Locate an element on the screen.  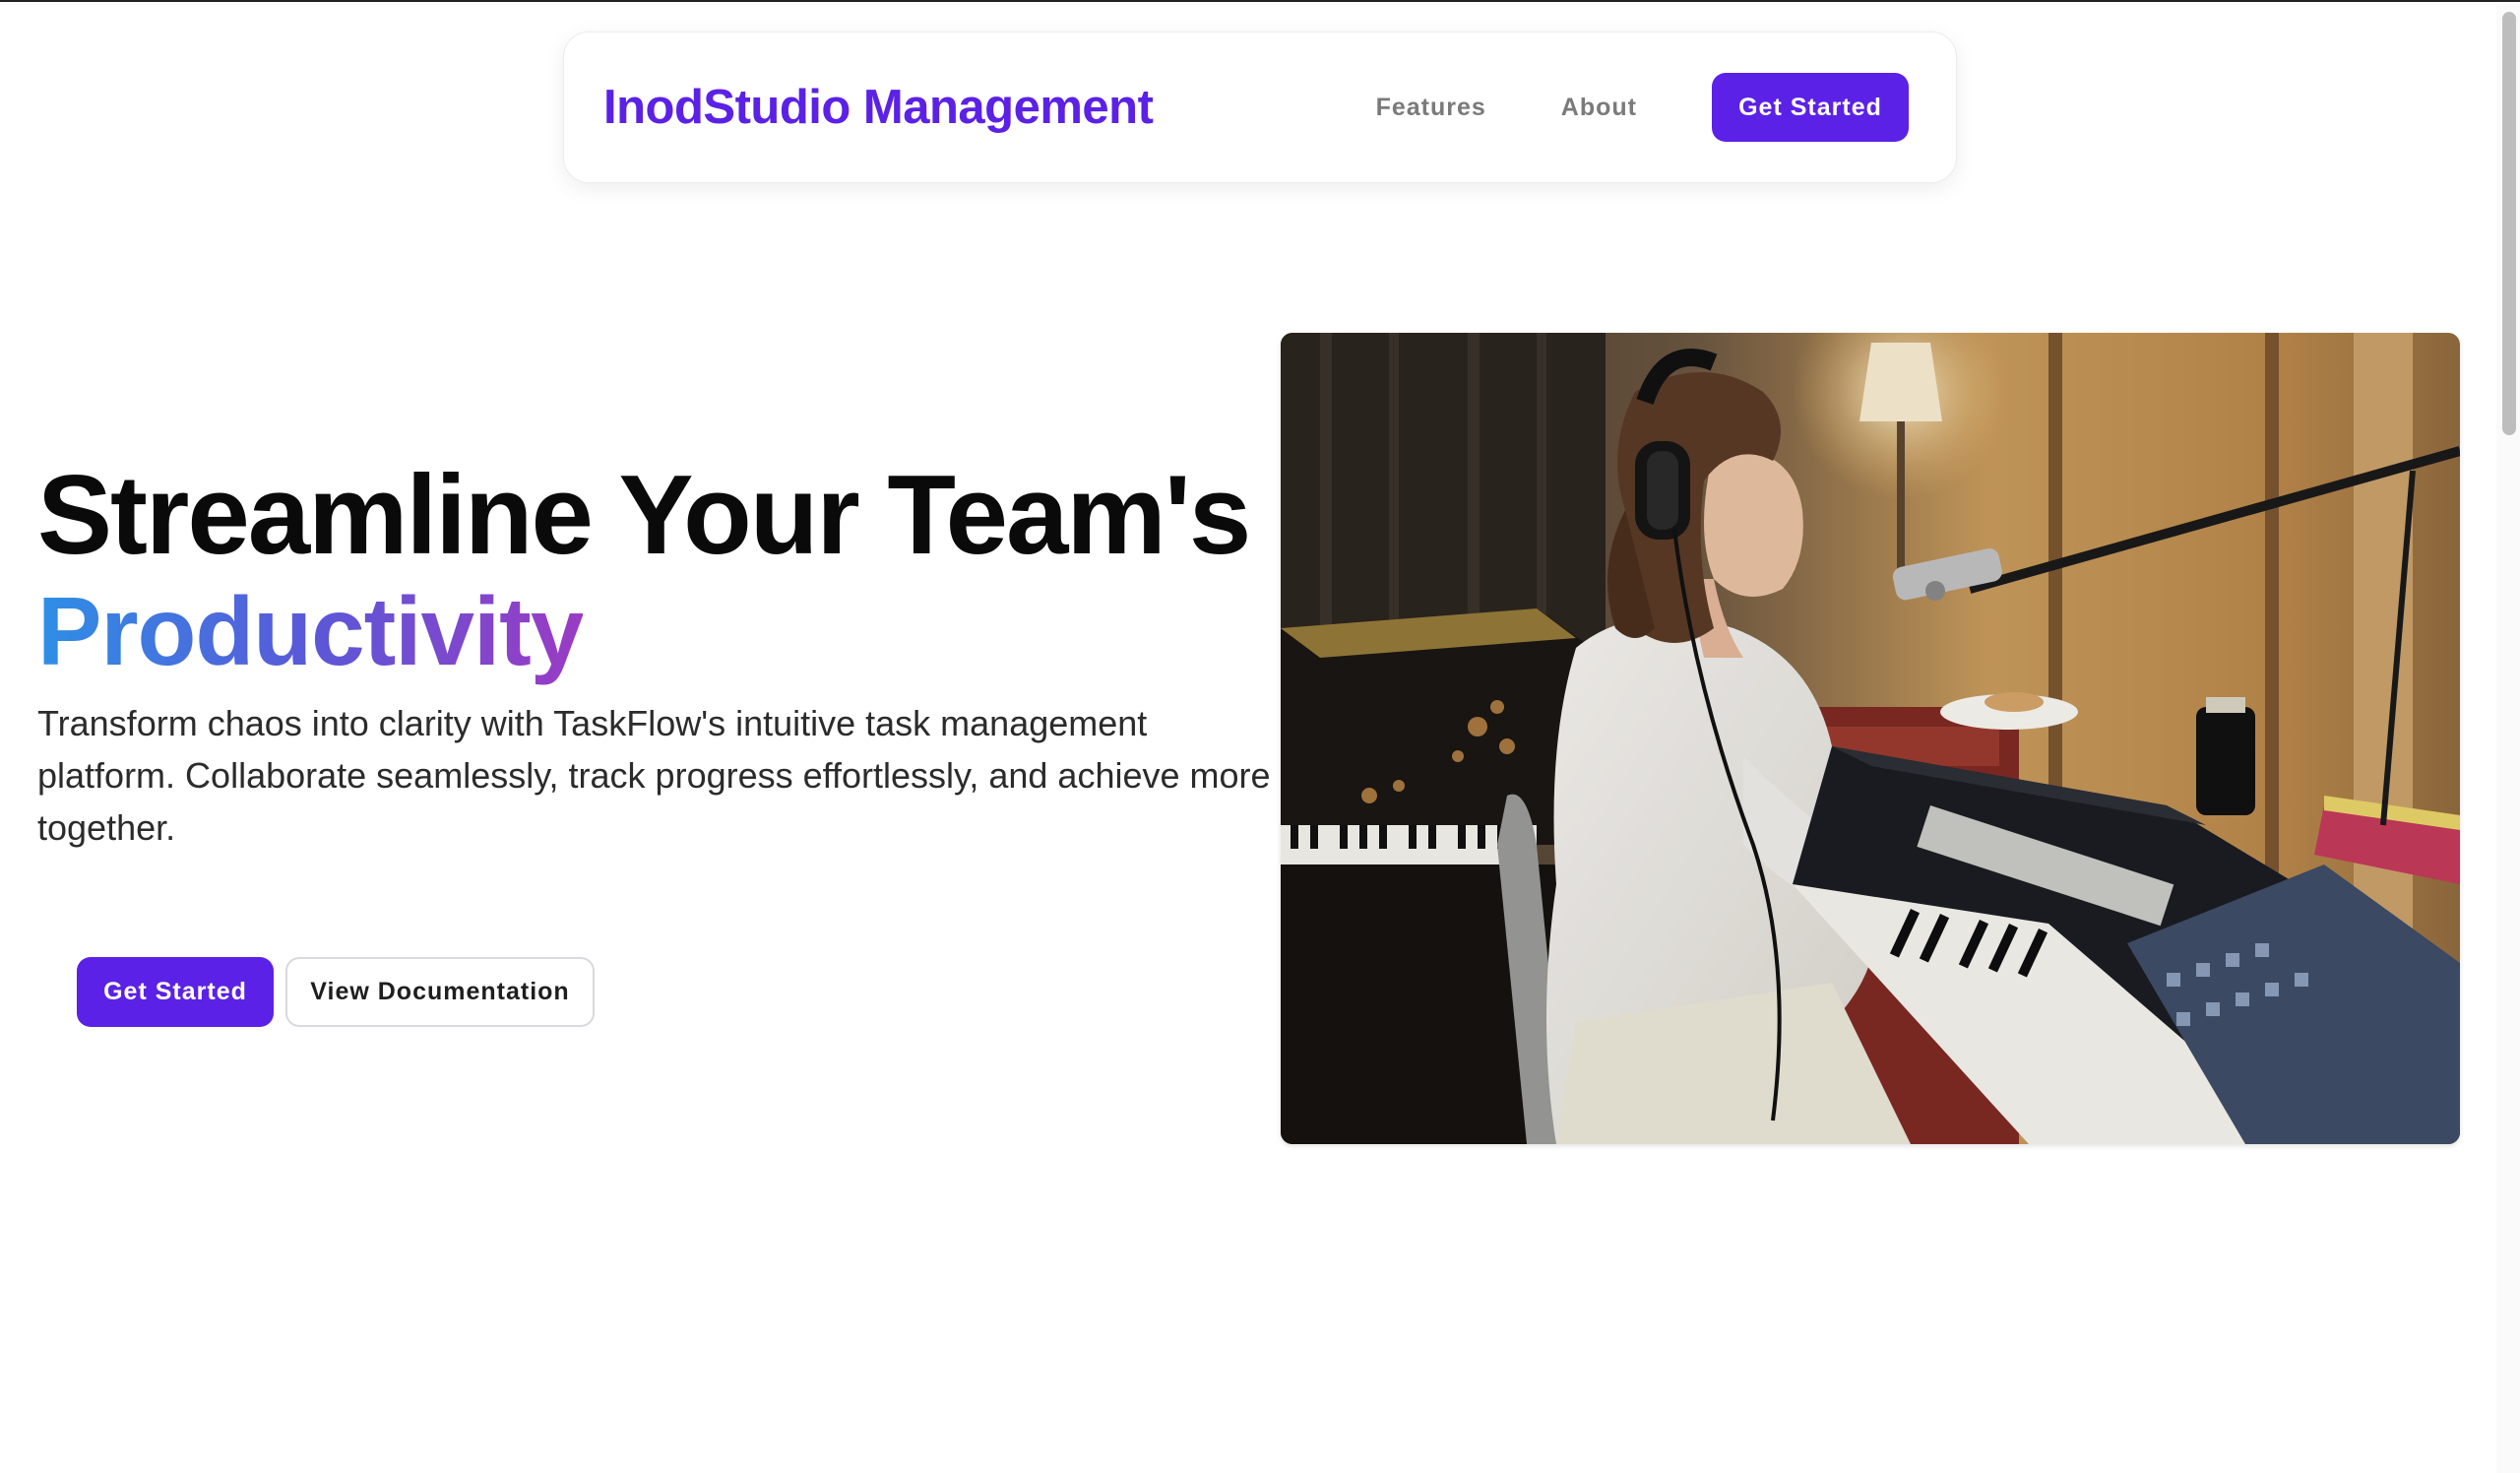
hero-title: Streamline Your Team's is located at coordinates (644, 515).